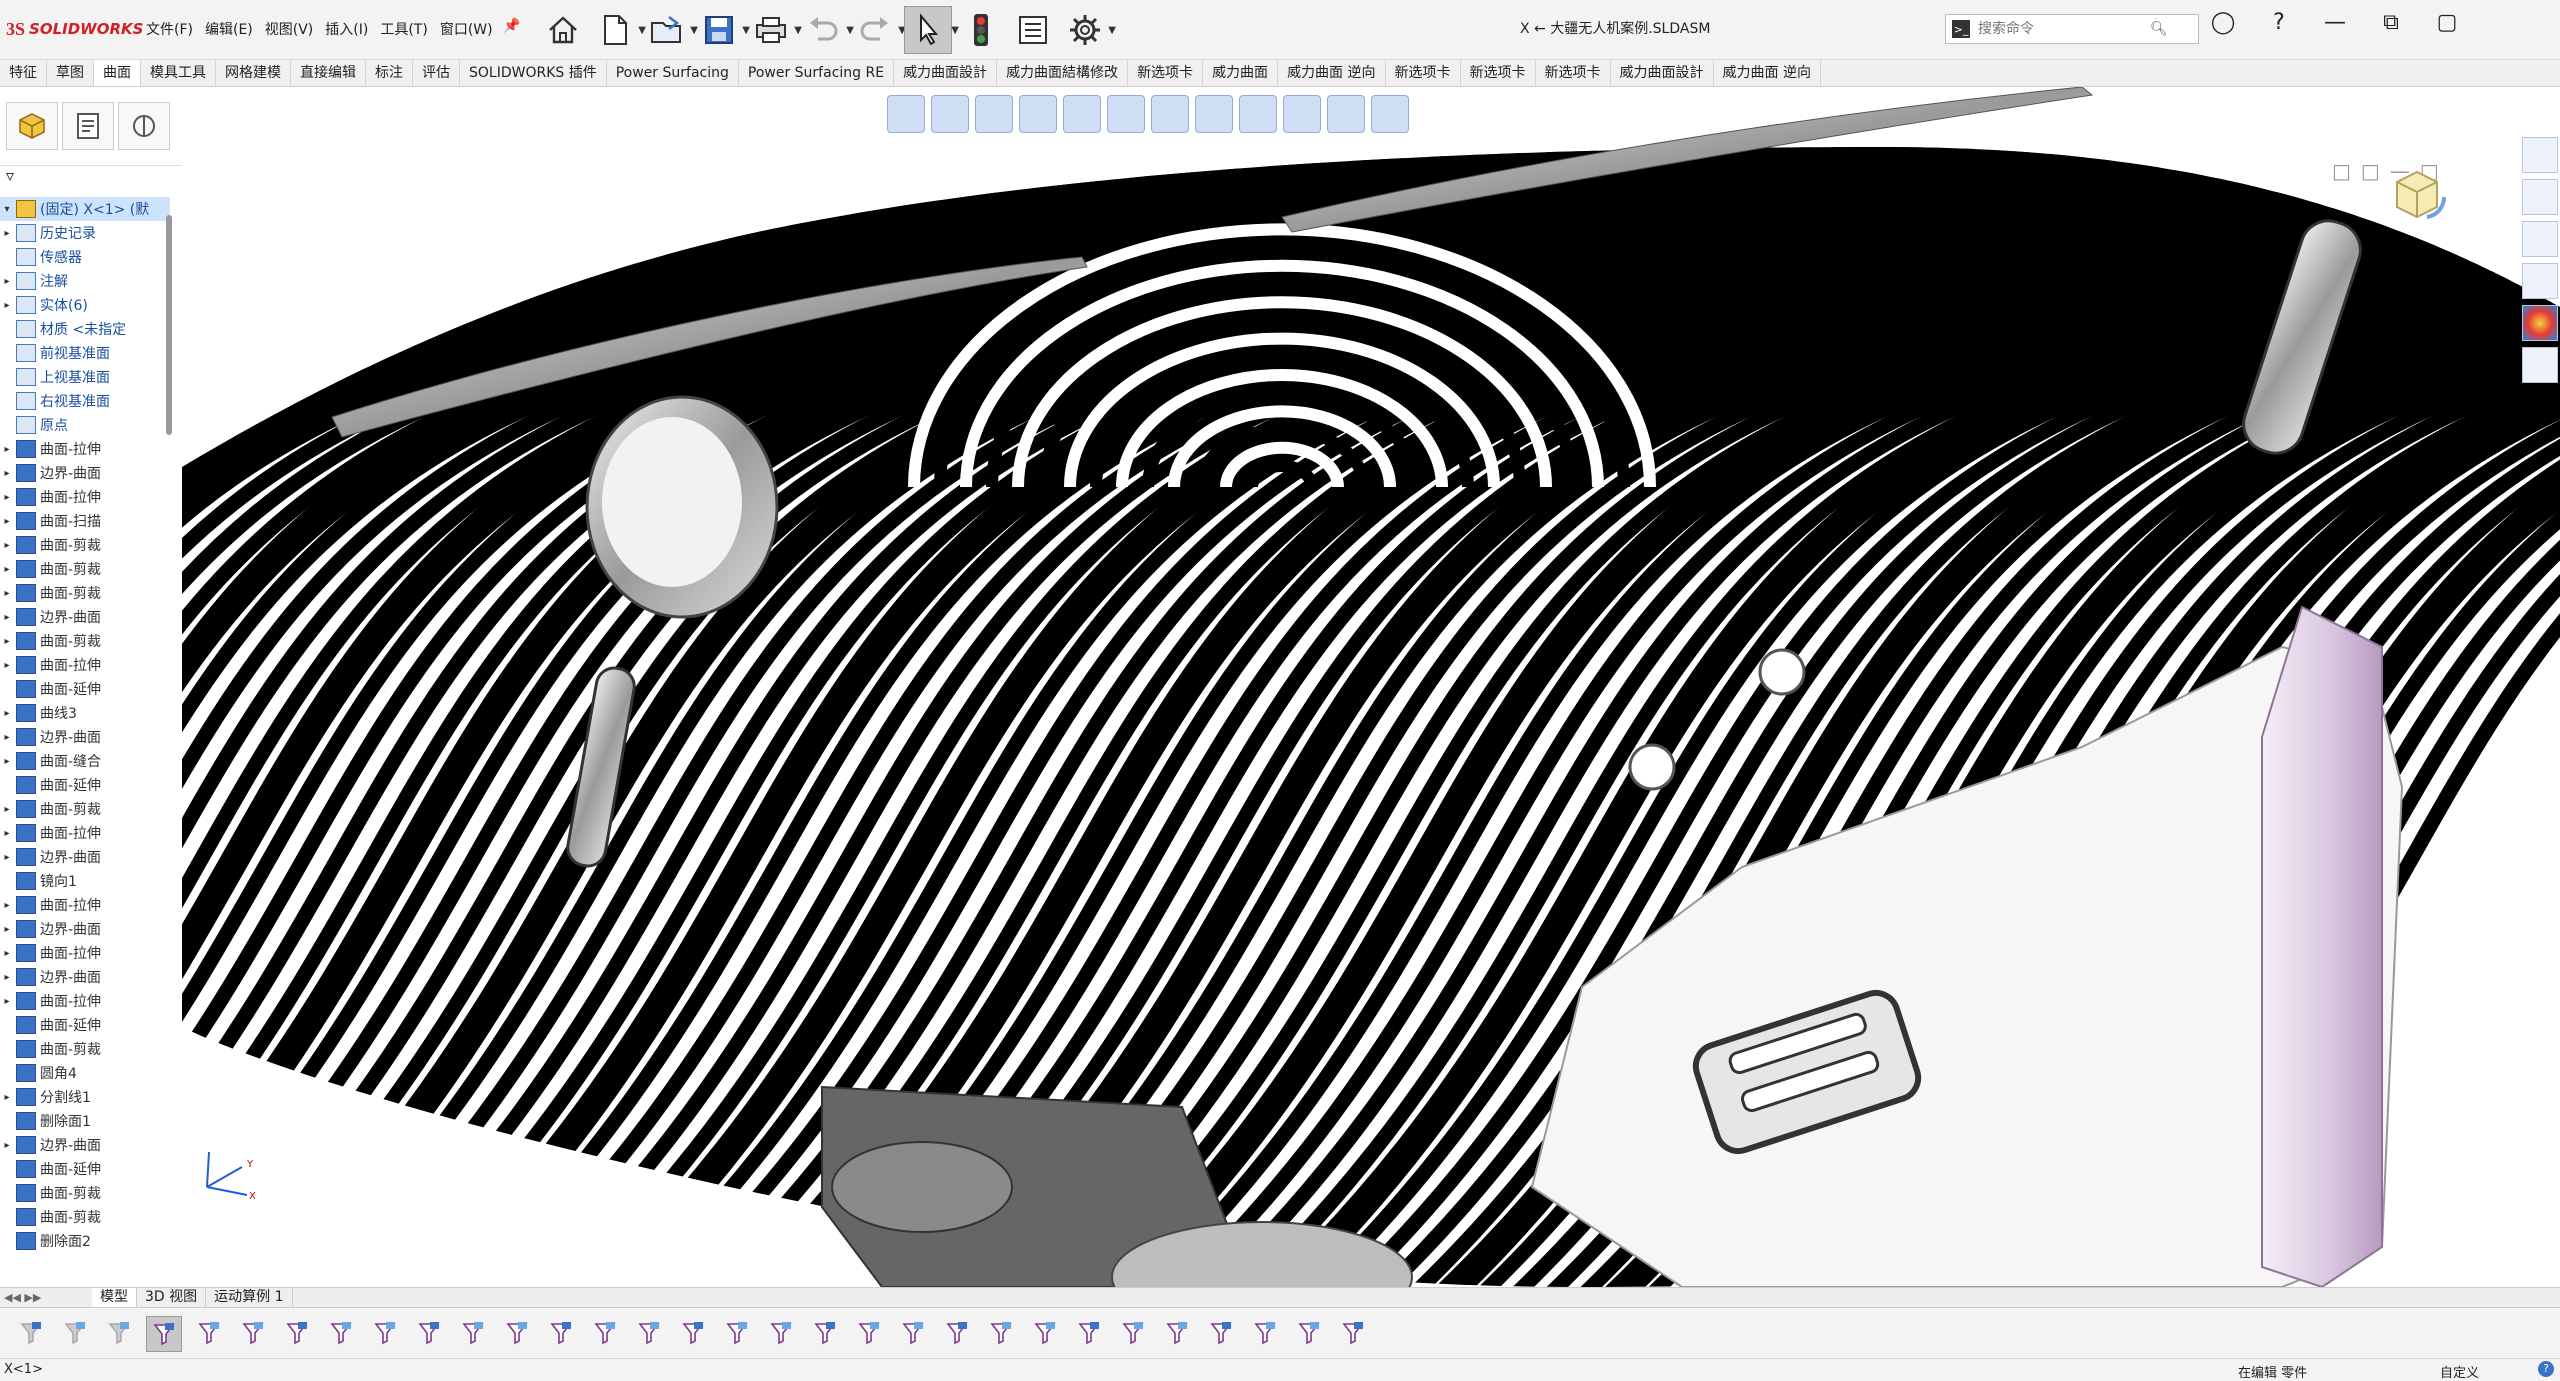 This screenshot has width=2560, height=1381. Describe the element at coordinates (85, 1073) in the screenshot. I see `tree-item: 圆角4` at that location.